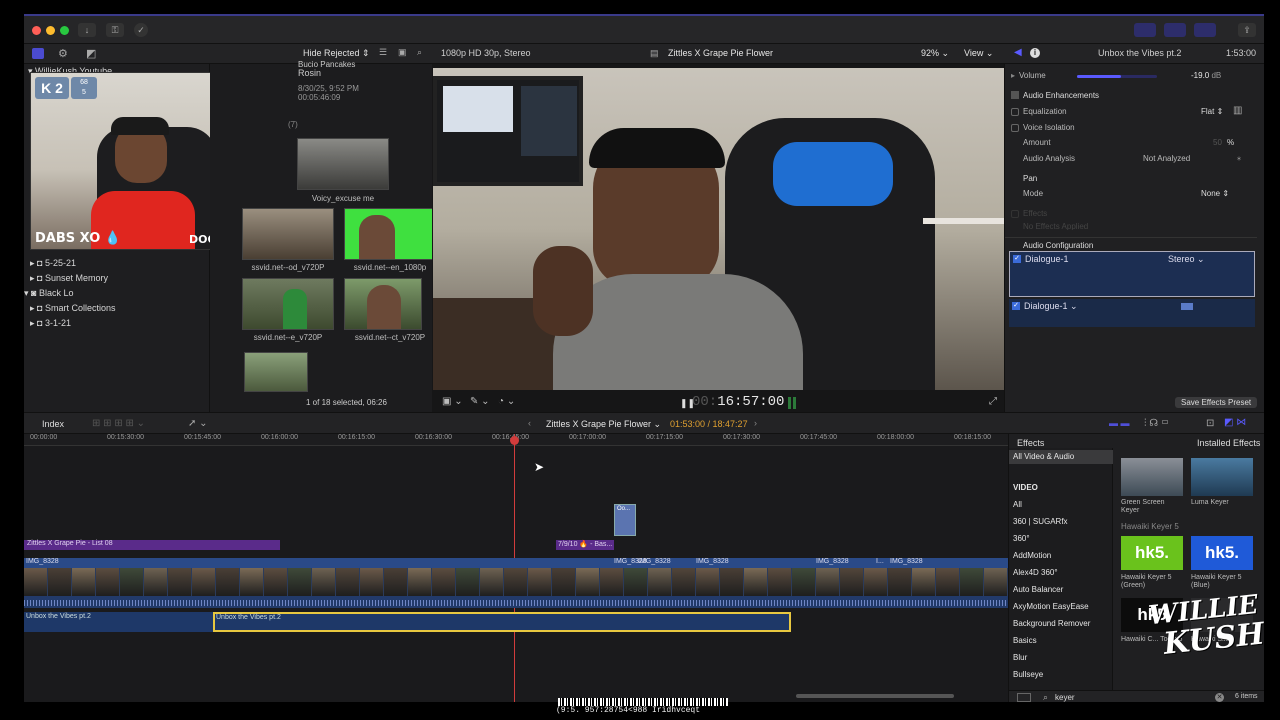  What do you see at coordinates (1035, 53) in the screenshot?
I see `info-icon: i` at bounding box center [1035, 53].